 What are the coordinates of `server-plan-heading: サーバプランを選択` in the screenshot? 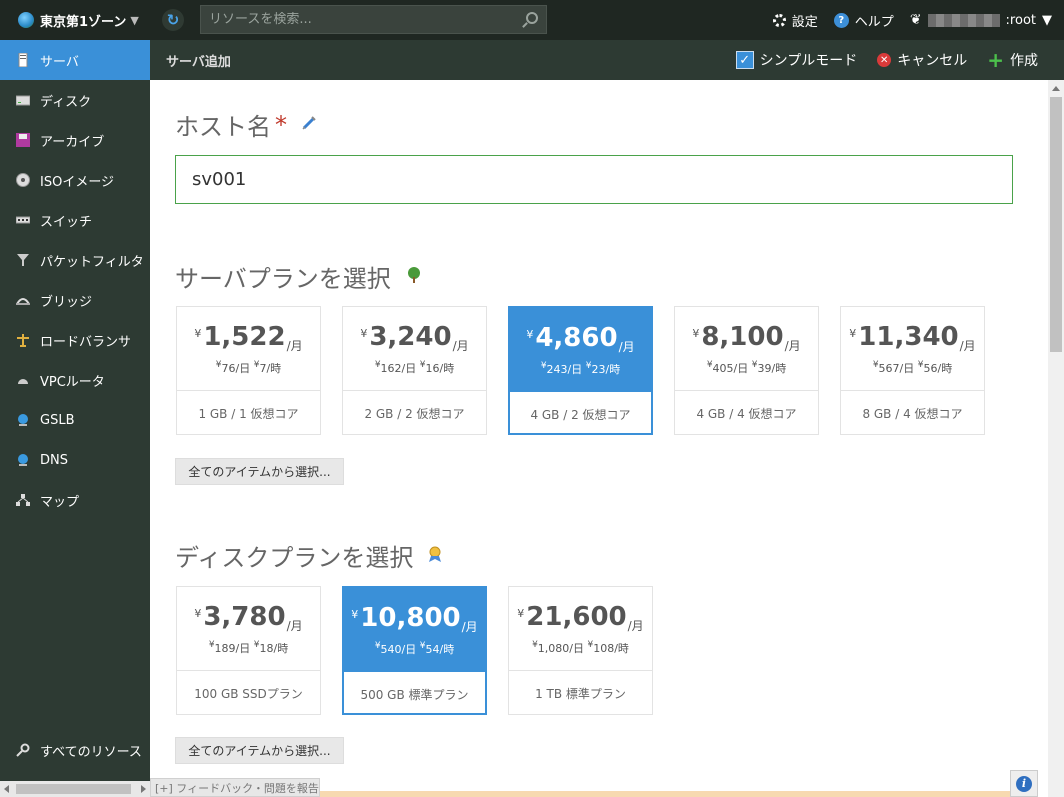 It's located at (299, 276).